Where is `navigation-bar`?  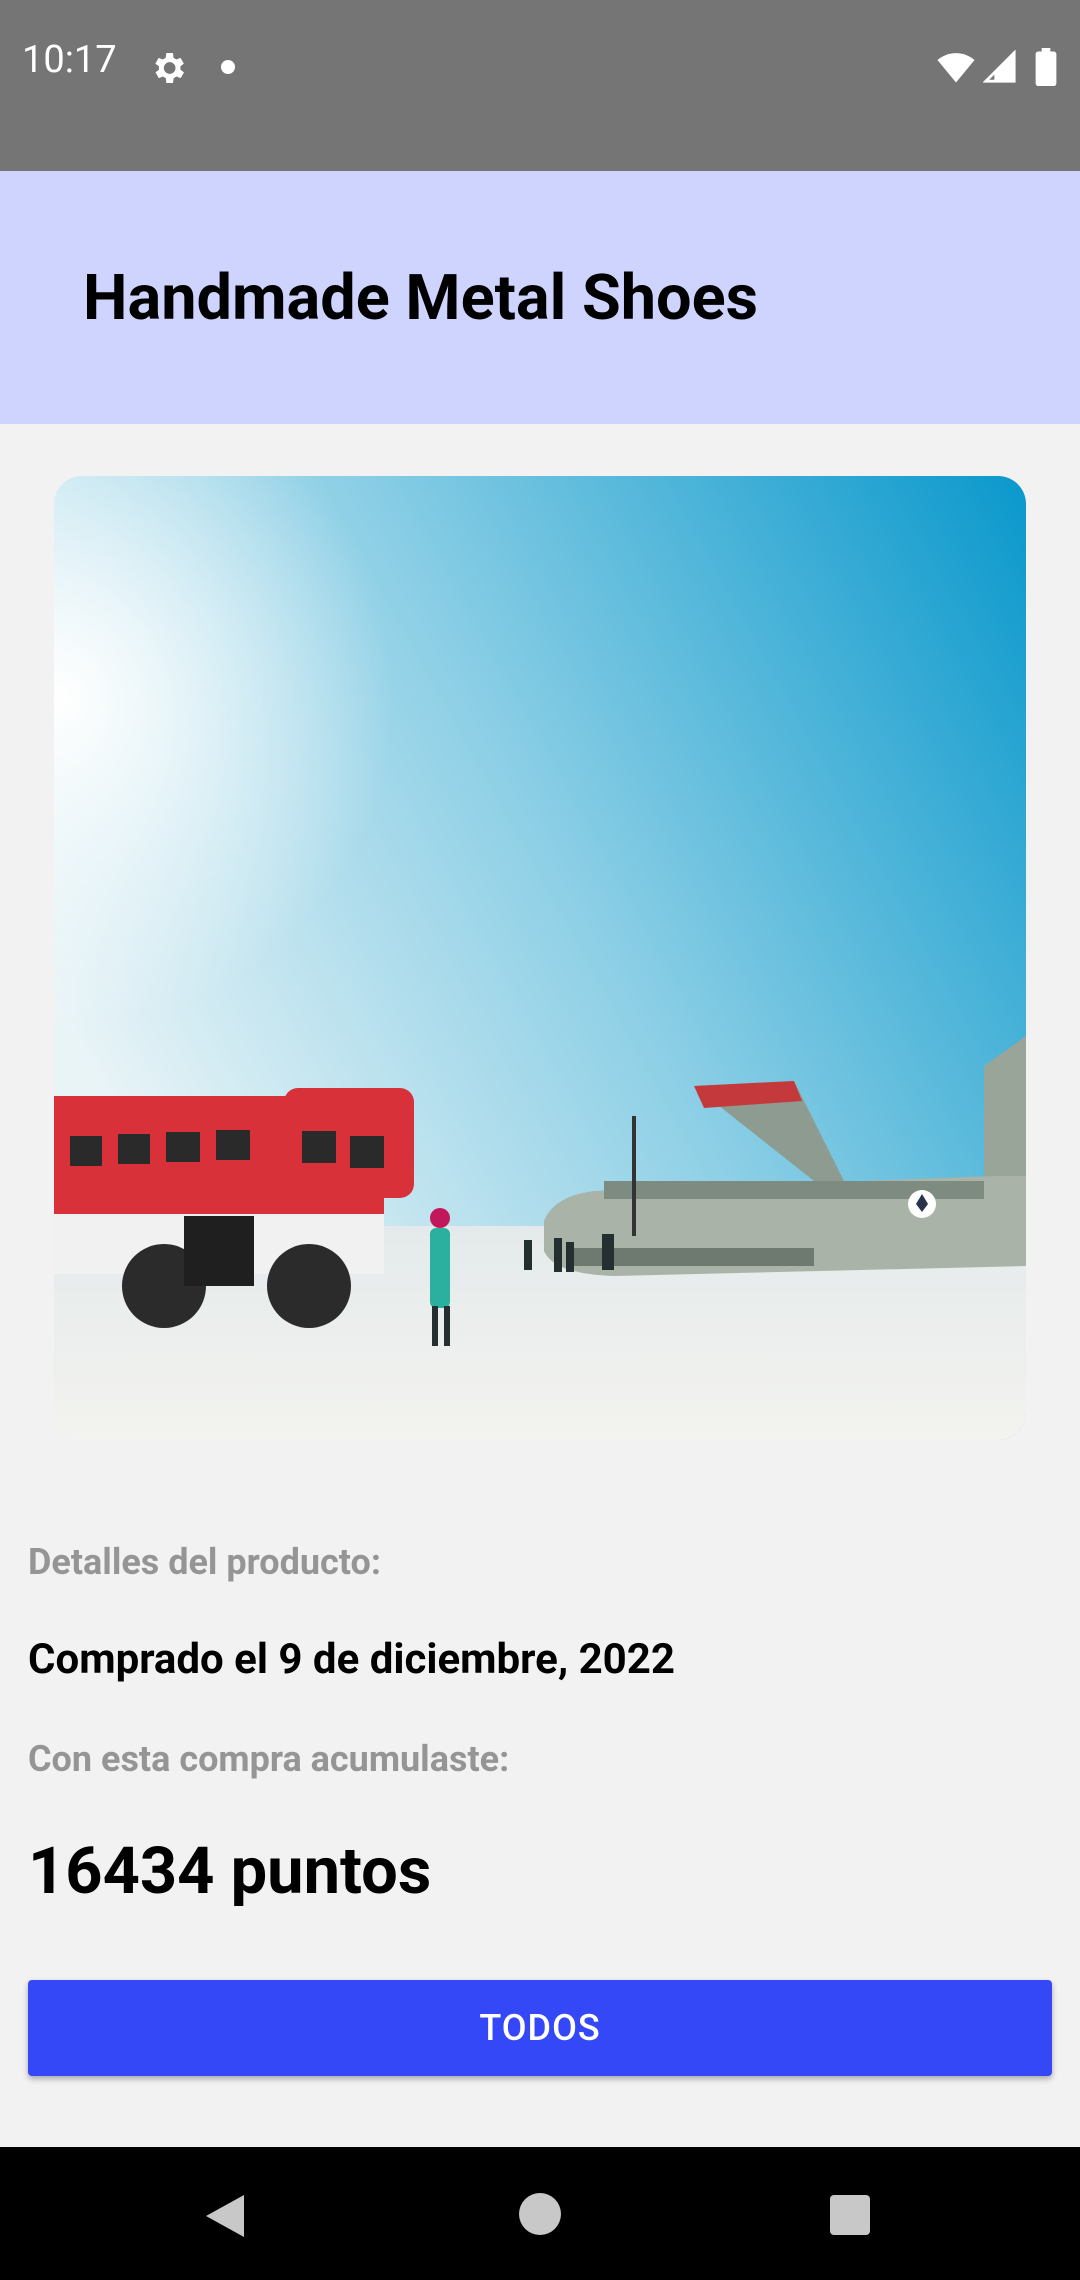
navigation-bar is located at coordinates (540, 2213).